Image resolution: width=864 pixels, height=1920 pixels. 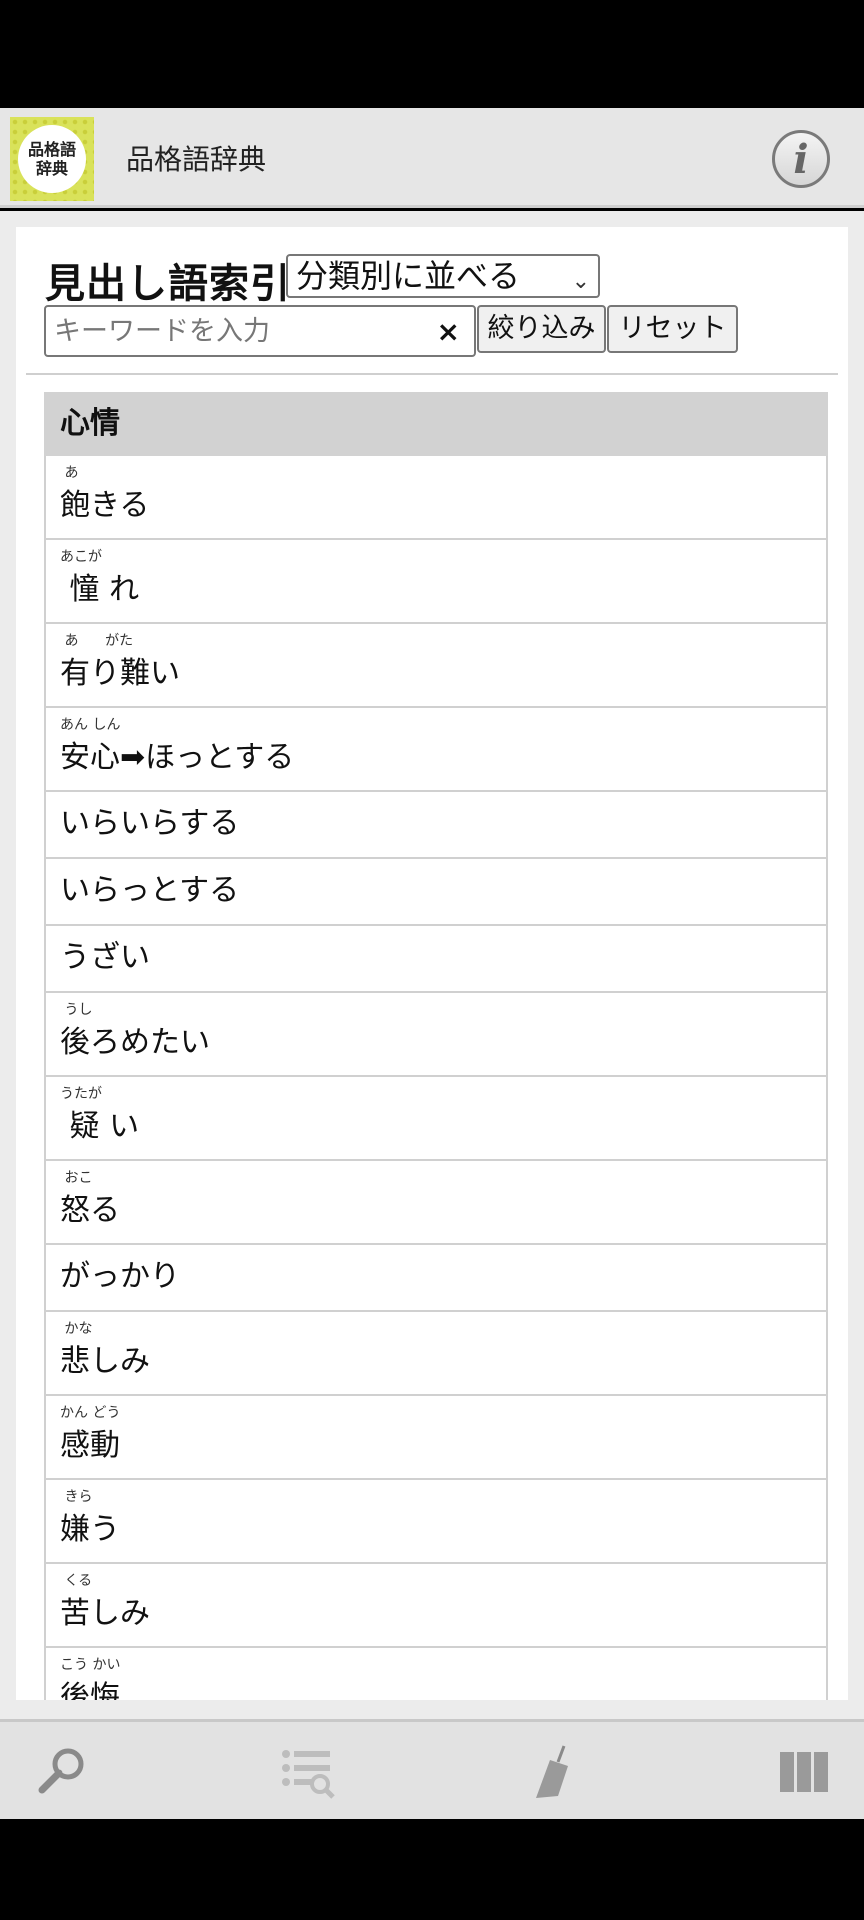 What do you see at coordinates (432, 54) in the screenshot?
I see `status-bar` at bounding box center [432, 54].